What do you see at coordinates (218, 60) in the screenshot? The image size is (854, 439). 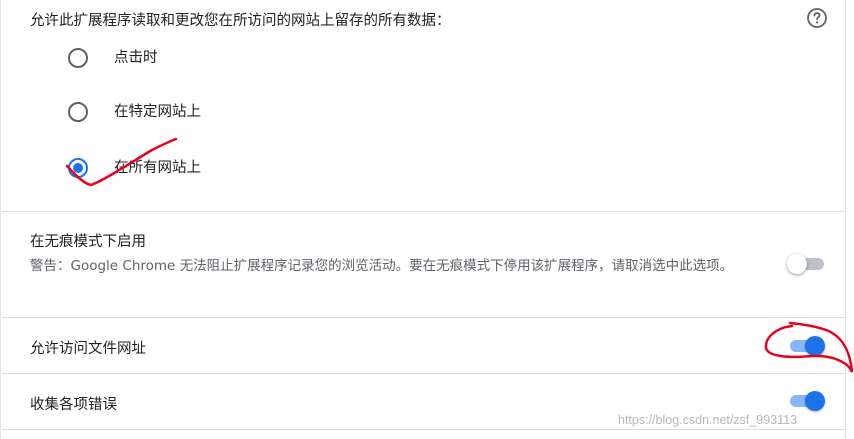 I see `radio-option-on-click: 点击时` at bounding box center [218, 60].